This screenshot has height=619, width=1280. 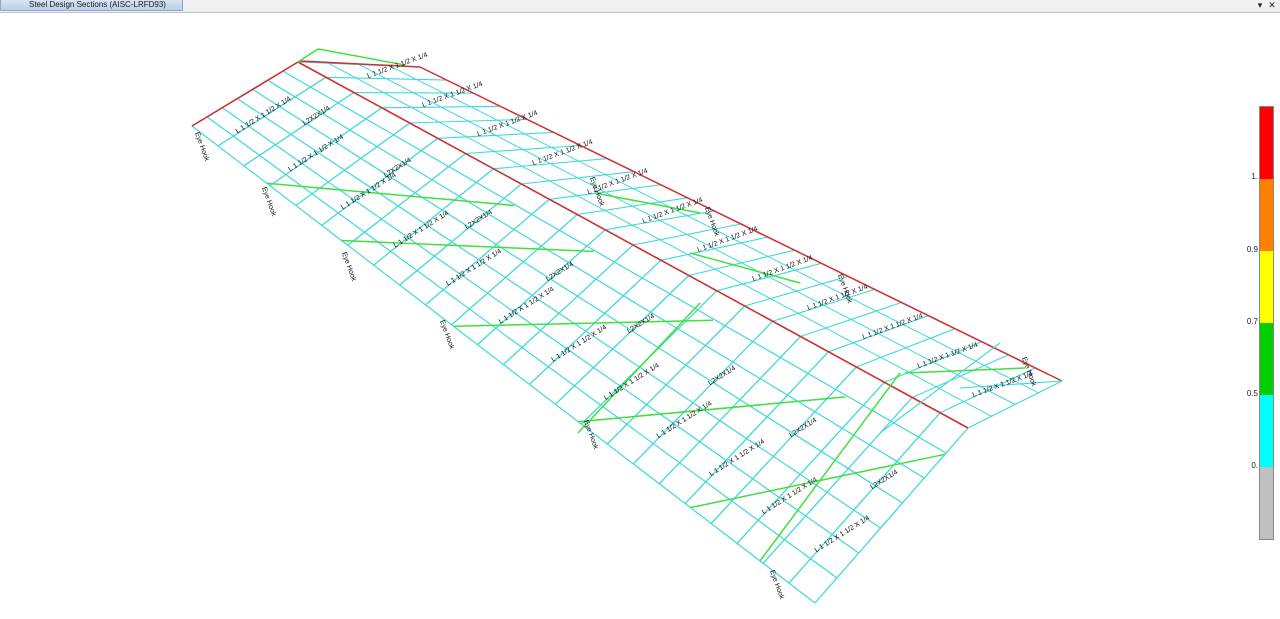 I want to click on legend-label-1: 1., so click(x=1254, y=176).